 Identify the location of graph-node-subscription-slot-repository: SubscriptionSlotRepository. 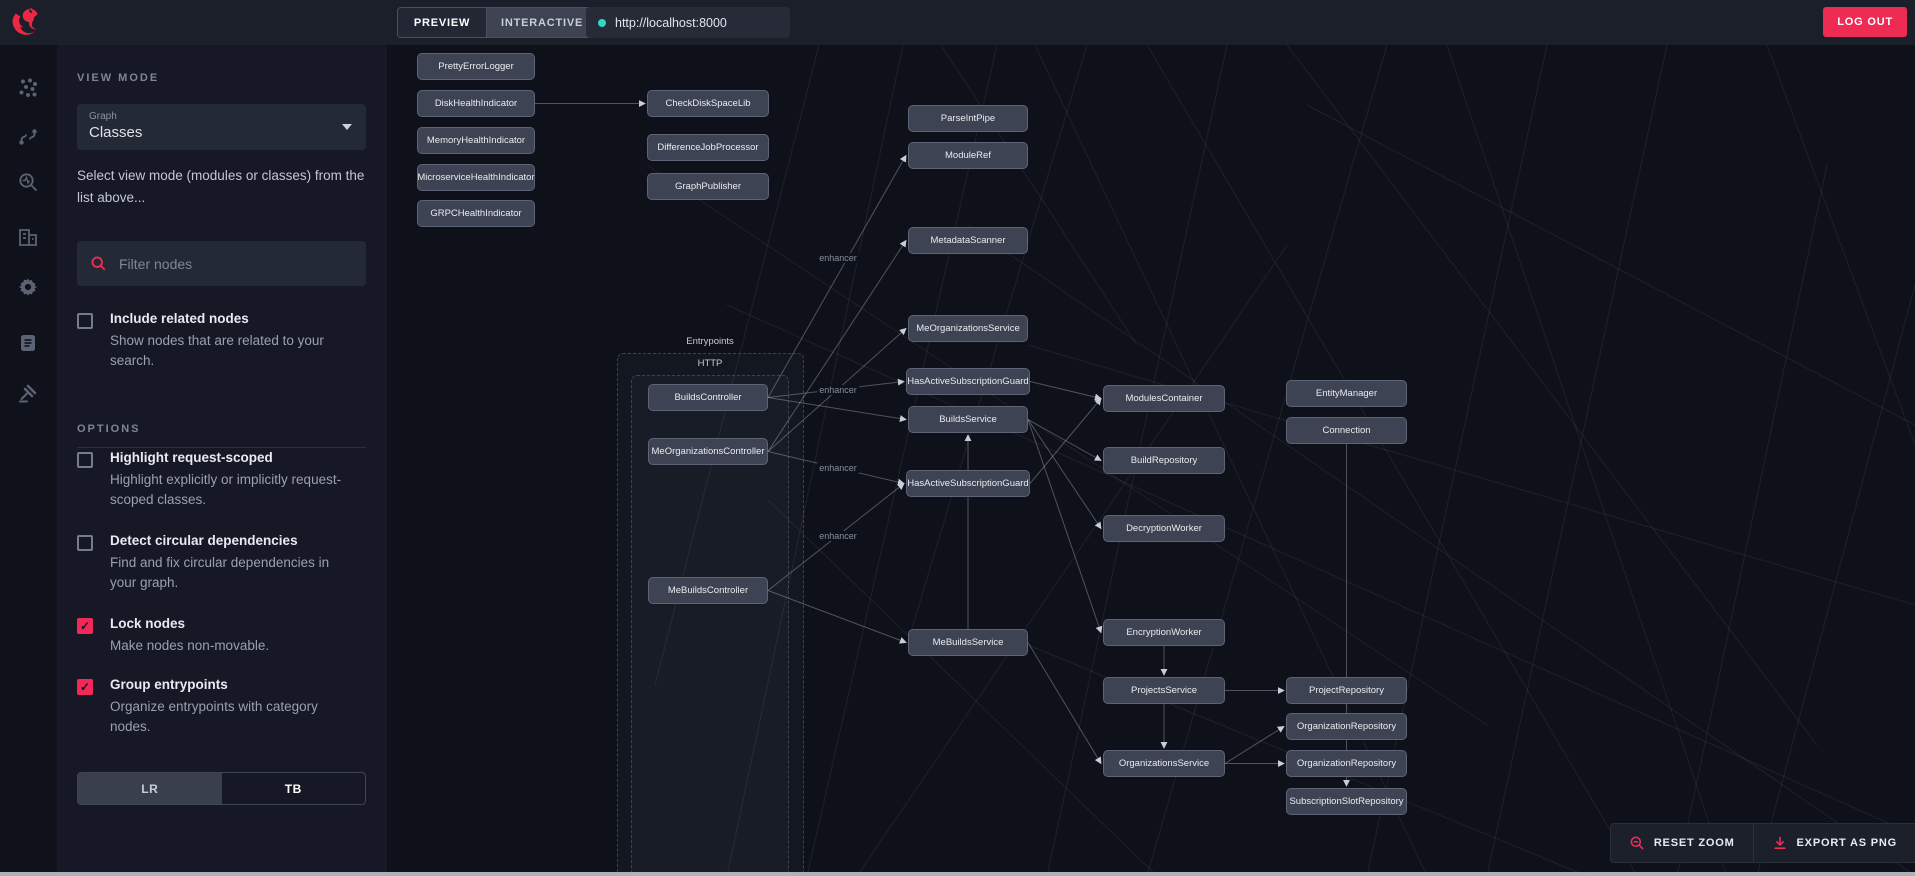
(1346, 801).